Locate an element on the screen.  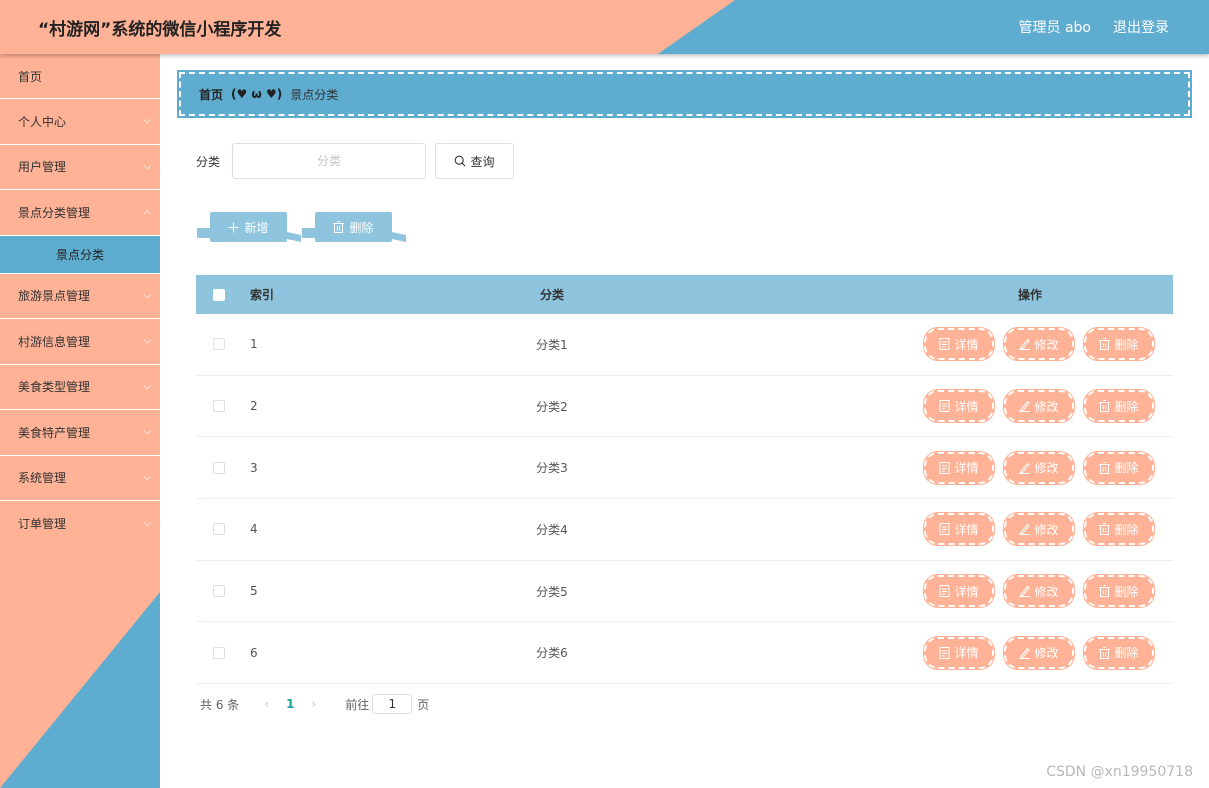
sidebar-item-label: 旅游景点管理 is located at coordinates (54, 296).